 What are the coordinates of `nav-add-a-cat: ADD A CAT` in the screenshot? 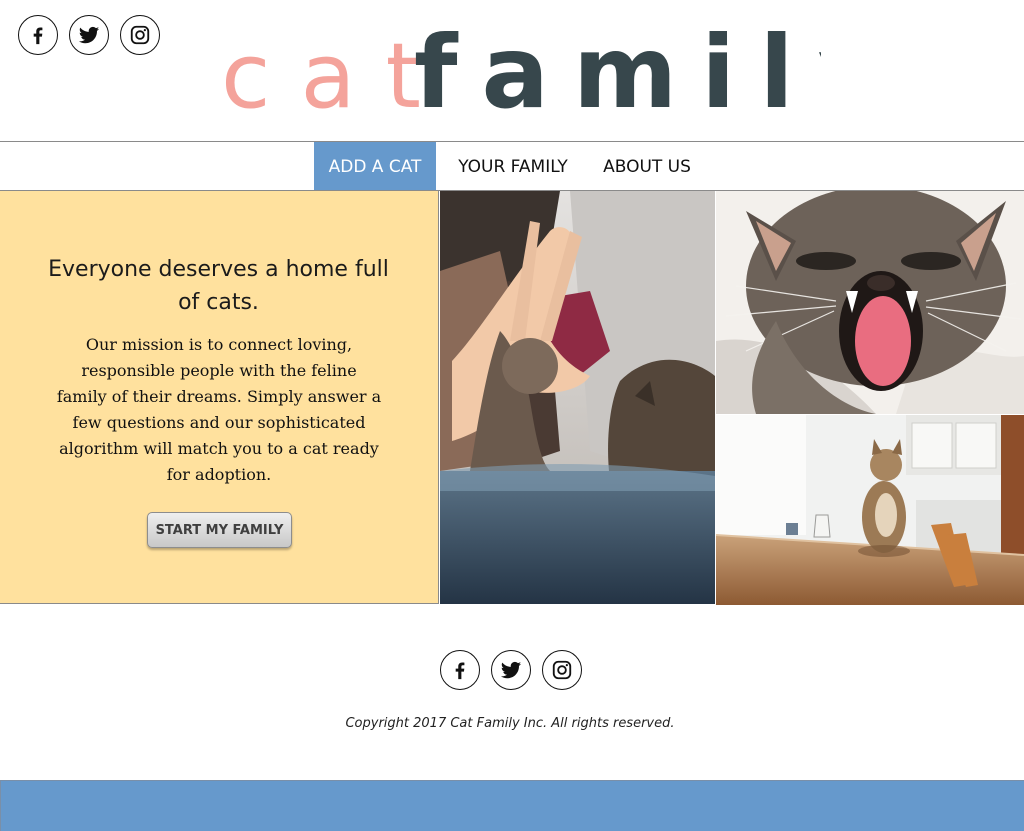 It's located at (375, 166).